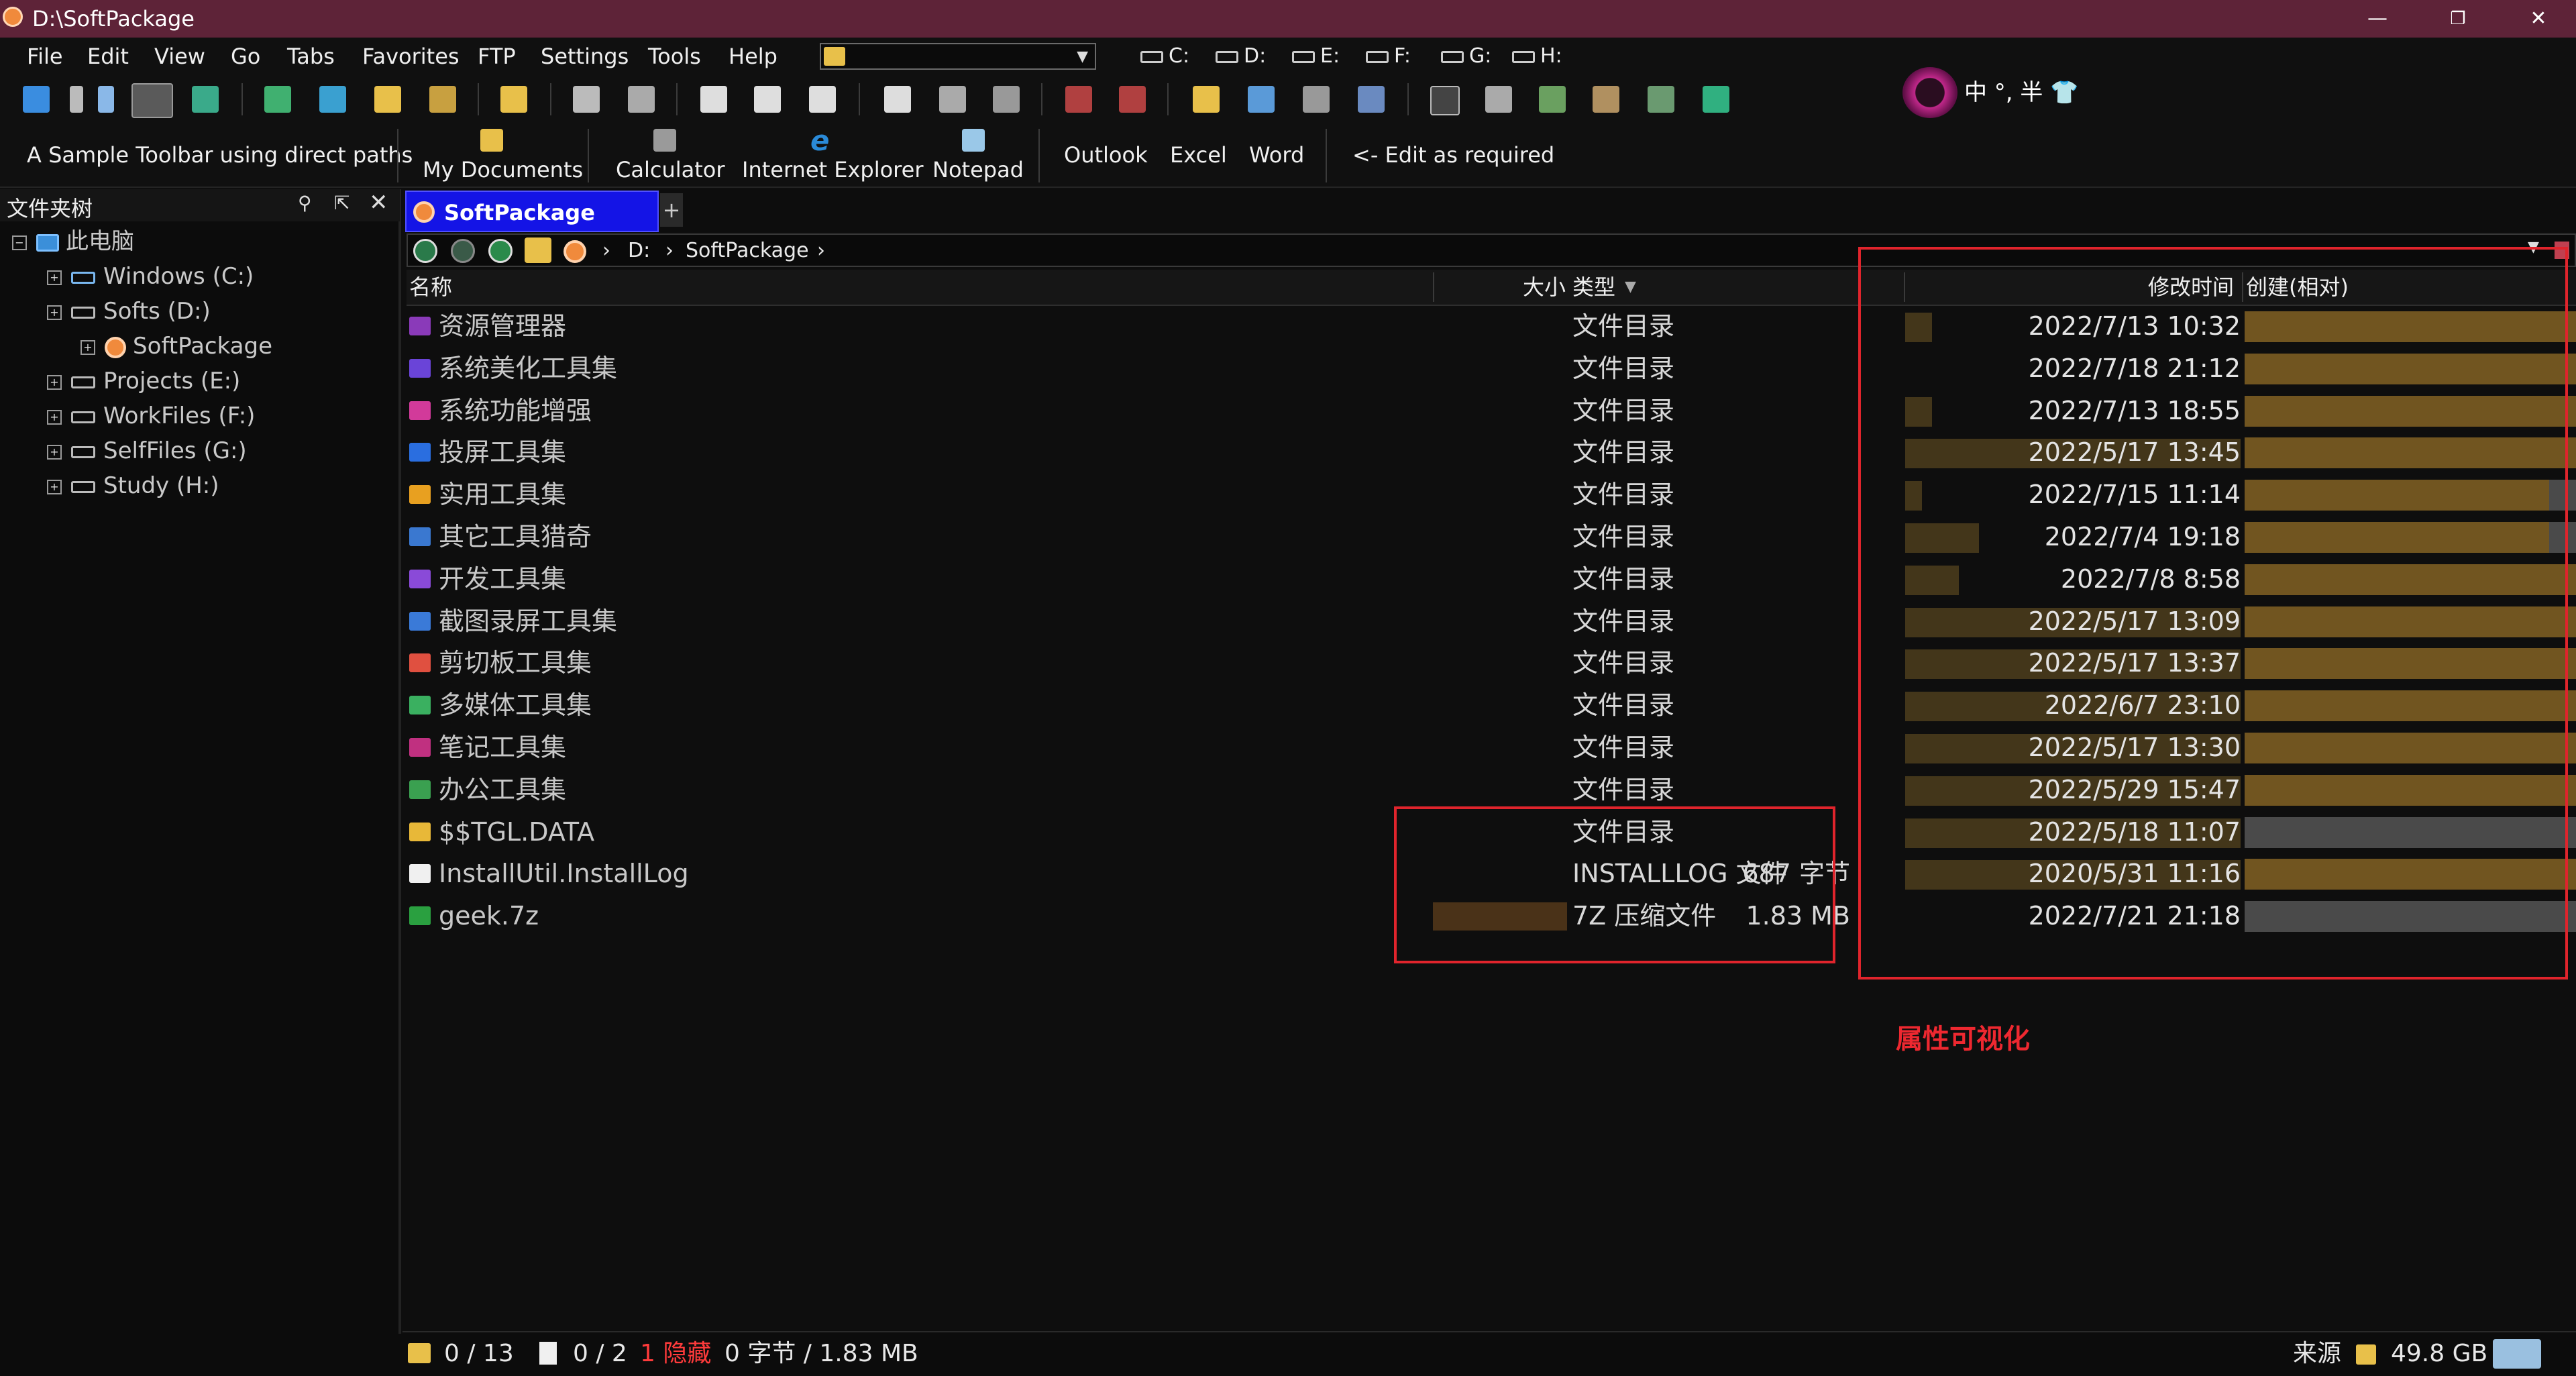 This screenshot has width=2576, height=1376. I want to click on tree-item-softs-d: + Softs (D:), so click(129, 311).